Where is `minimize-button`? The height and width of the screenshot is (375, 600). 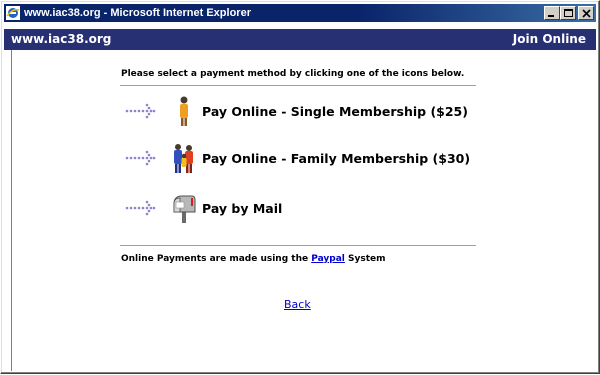 minimize-button is located at coordinates (552, 13).